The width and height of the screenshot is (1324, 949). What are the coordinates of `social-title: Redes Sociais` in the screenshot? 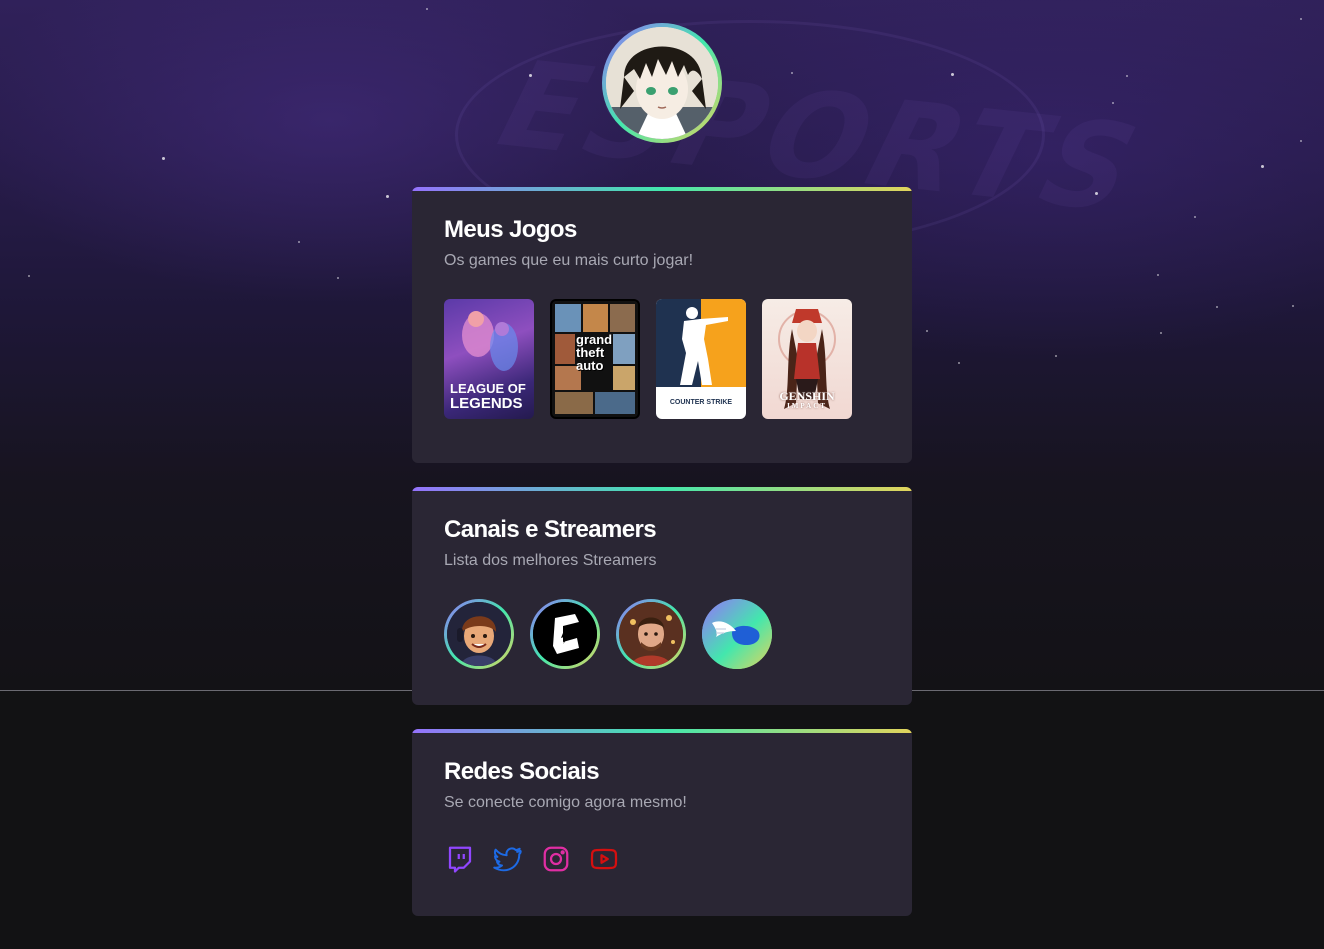 It's located at (522, 771).